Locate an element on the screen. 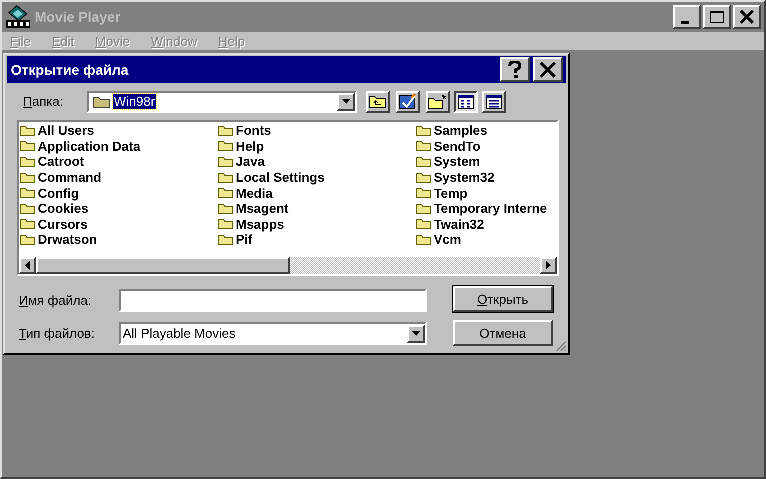 Image resolution: width=766 pixels, height=479 pixels. folder-item: Vcm is located at coordinates (486, 240).